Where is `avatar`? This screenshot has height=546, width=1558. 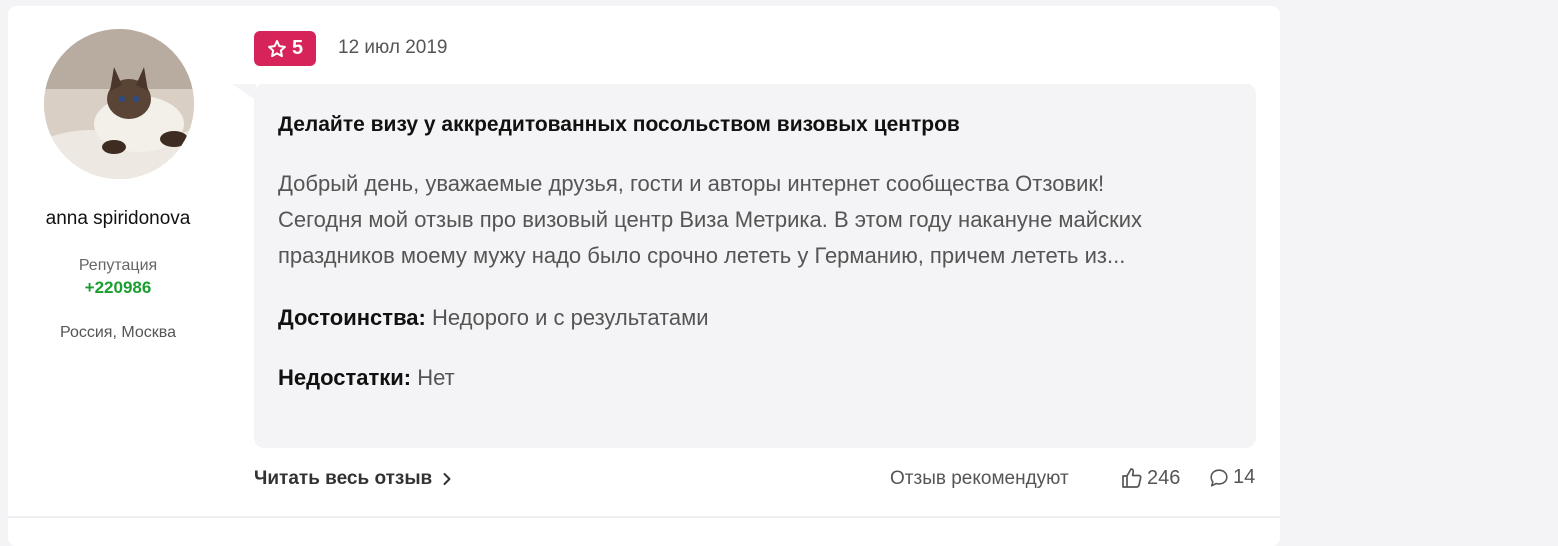 avatar is located at coordinates (119, 104).